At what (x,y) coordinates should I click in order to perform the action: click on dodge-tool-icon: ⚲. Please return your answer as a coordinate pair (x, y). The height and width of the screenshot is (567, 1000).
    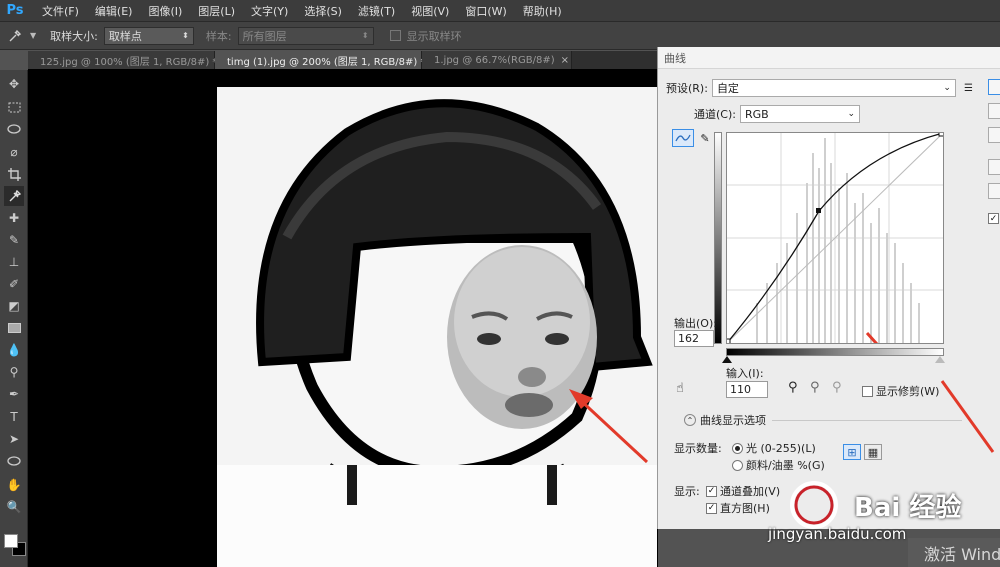
    Looking at the image, I should click on (14, 372).